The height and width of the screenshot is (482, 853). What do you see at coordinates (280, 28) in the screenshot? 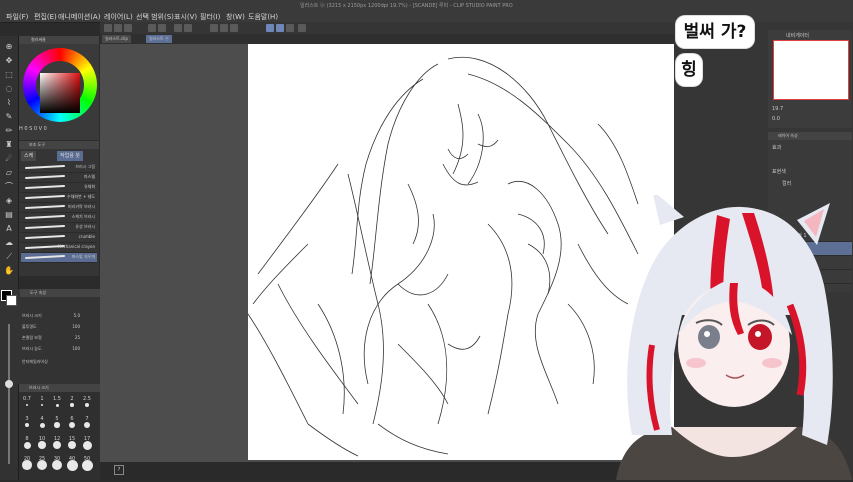
I see `snap-special-ruler-icon` at bounding box center [280, 28].